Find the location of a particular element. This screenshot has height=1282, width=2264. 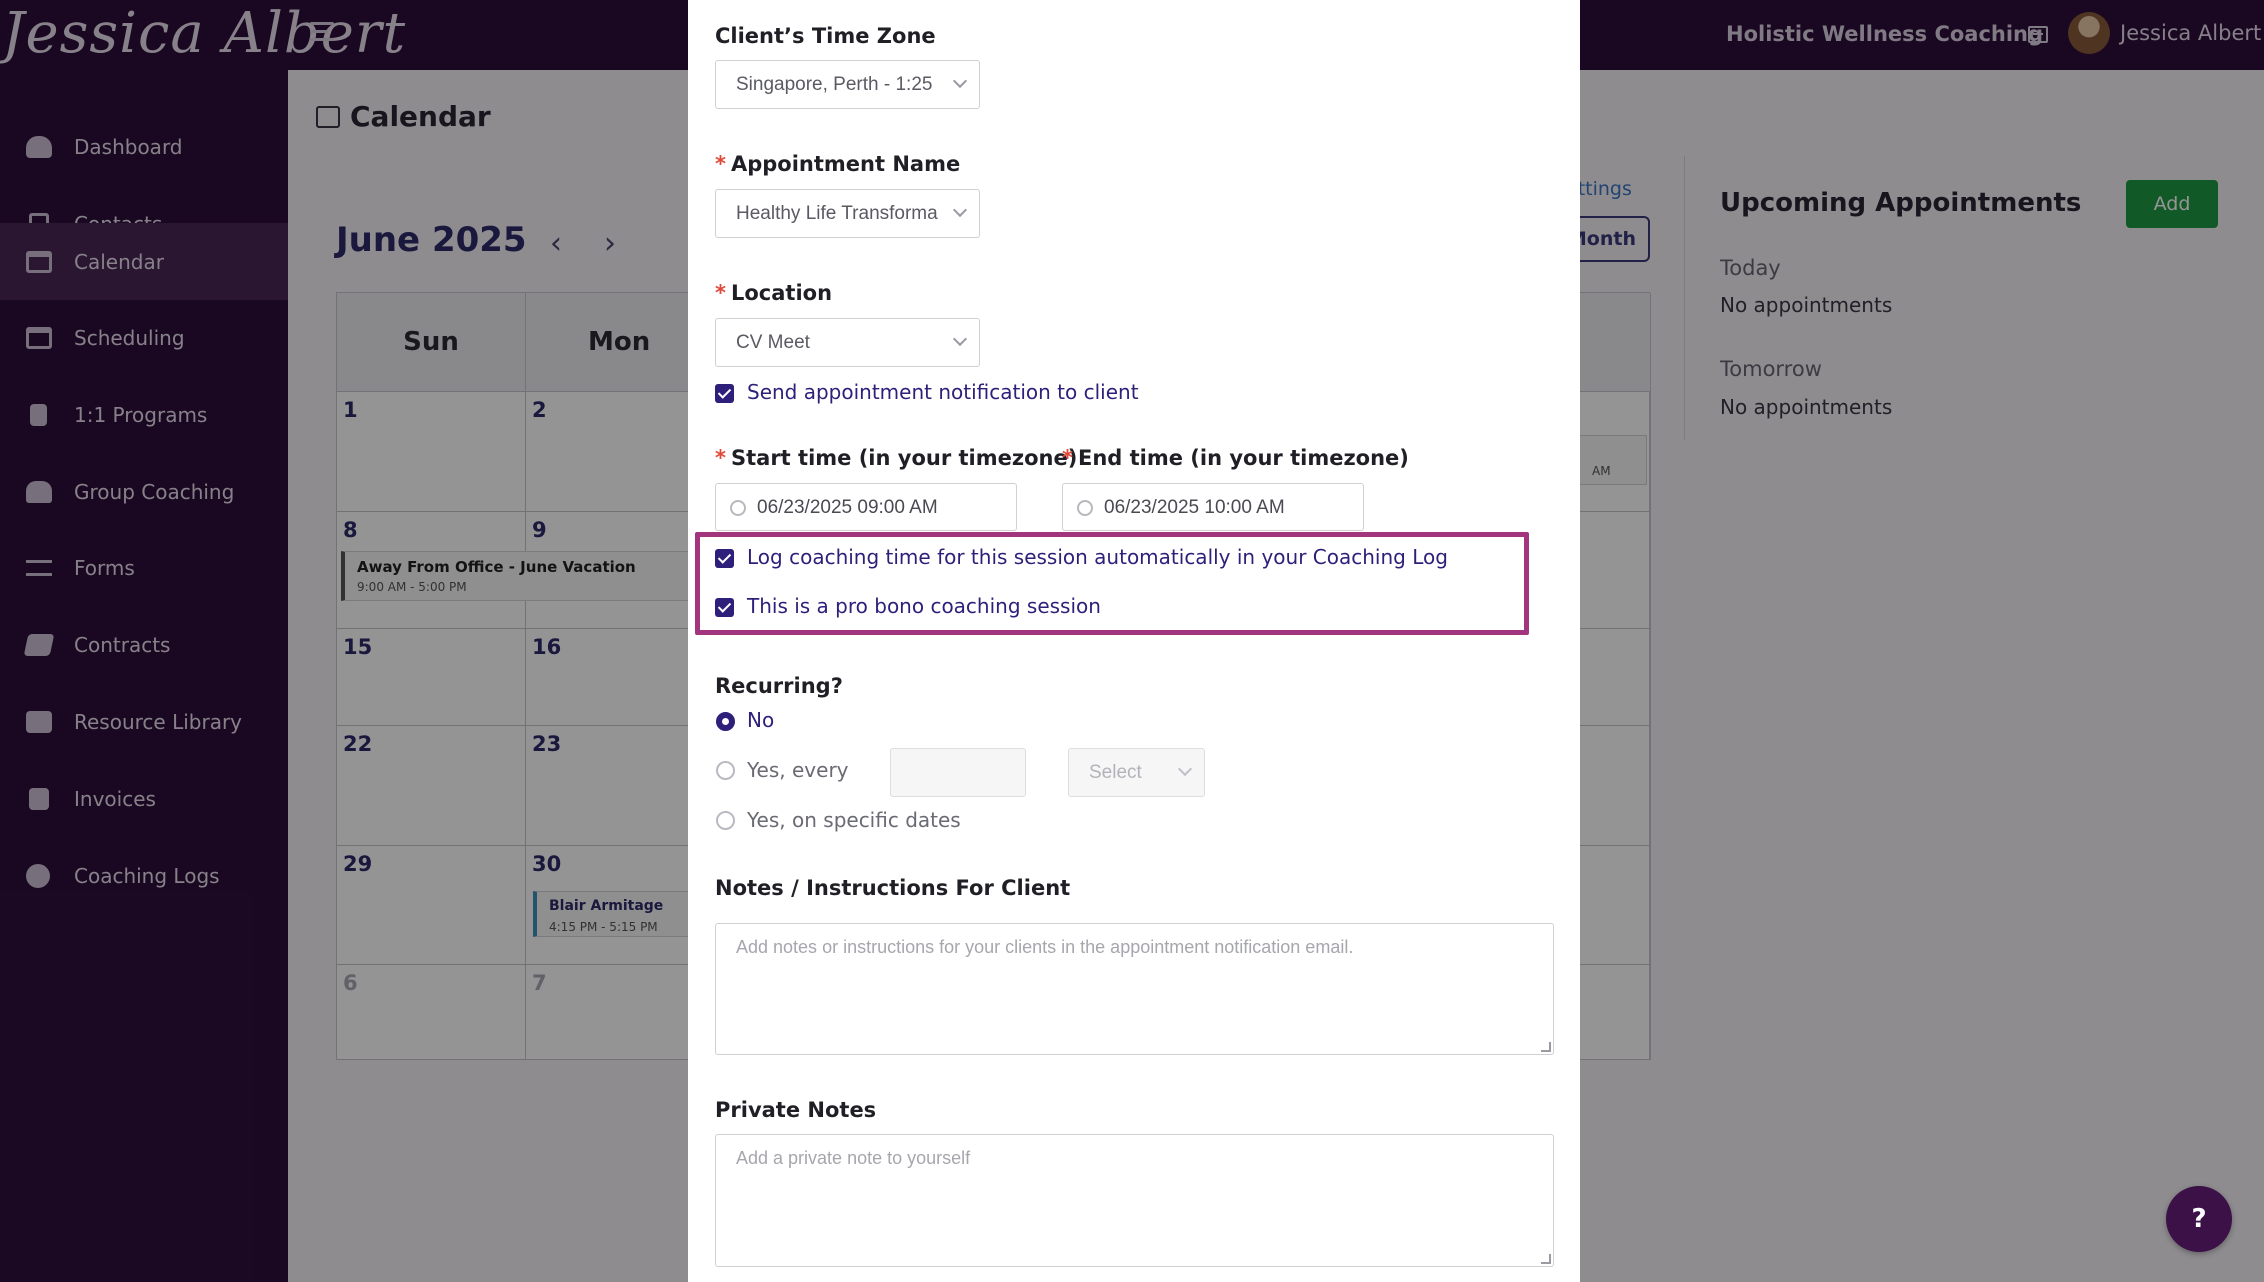

start-time-value: 06/23/2025 09:00 AM is located at coordinates (847, 507).